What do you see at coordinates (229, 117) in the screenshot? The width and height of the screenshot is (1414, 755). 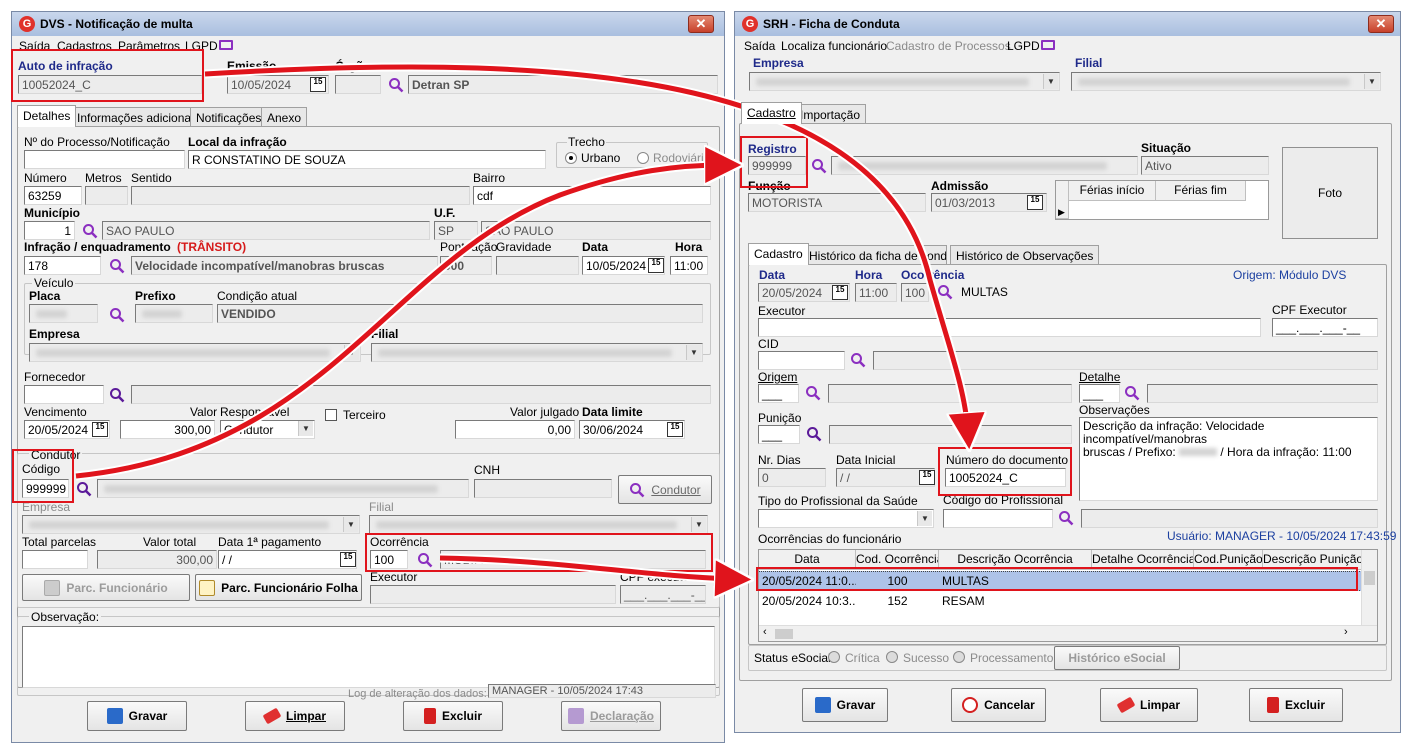 I see `tab-notificacoes: Notificações` at bounding box center [229, 117].